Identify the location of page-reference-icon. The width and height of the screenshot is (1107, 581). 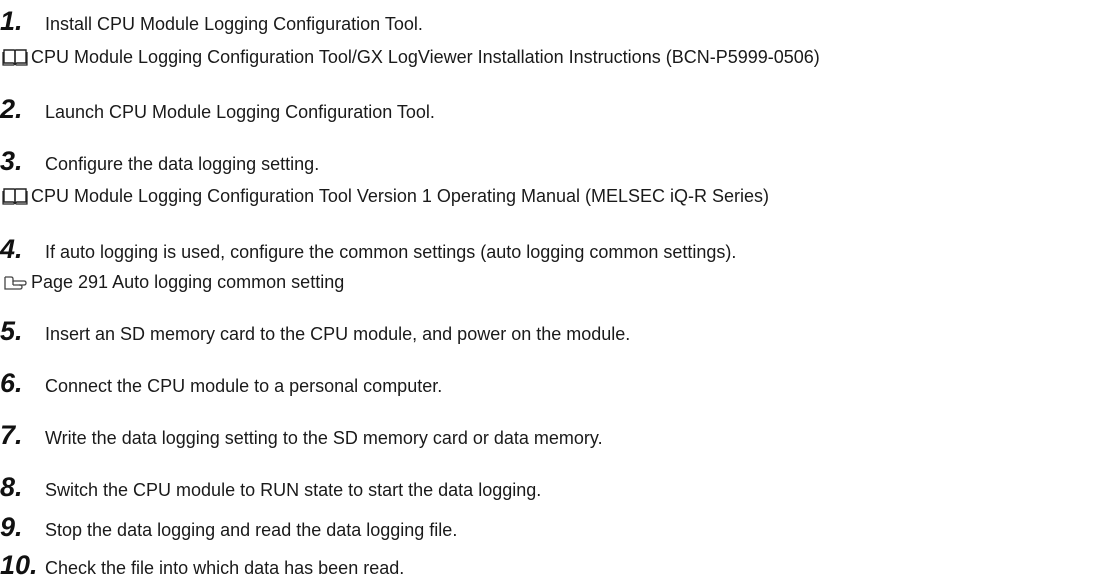
(15, 283).